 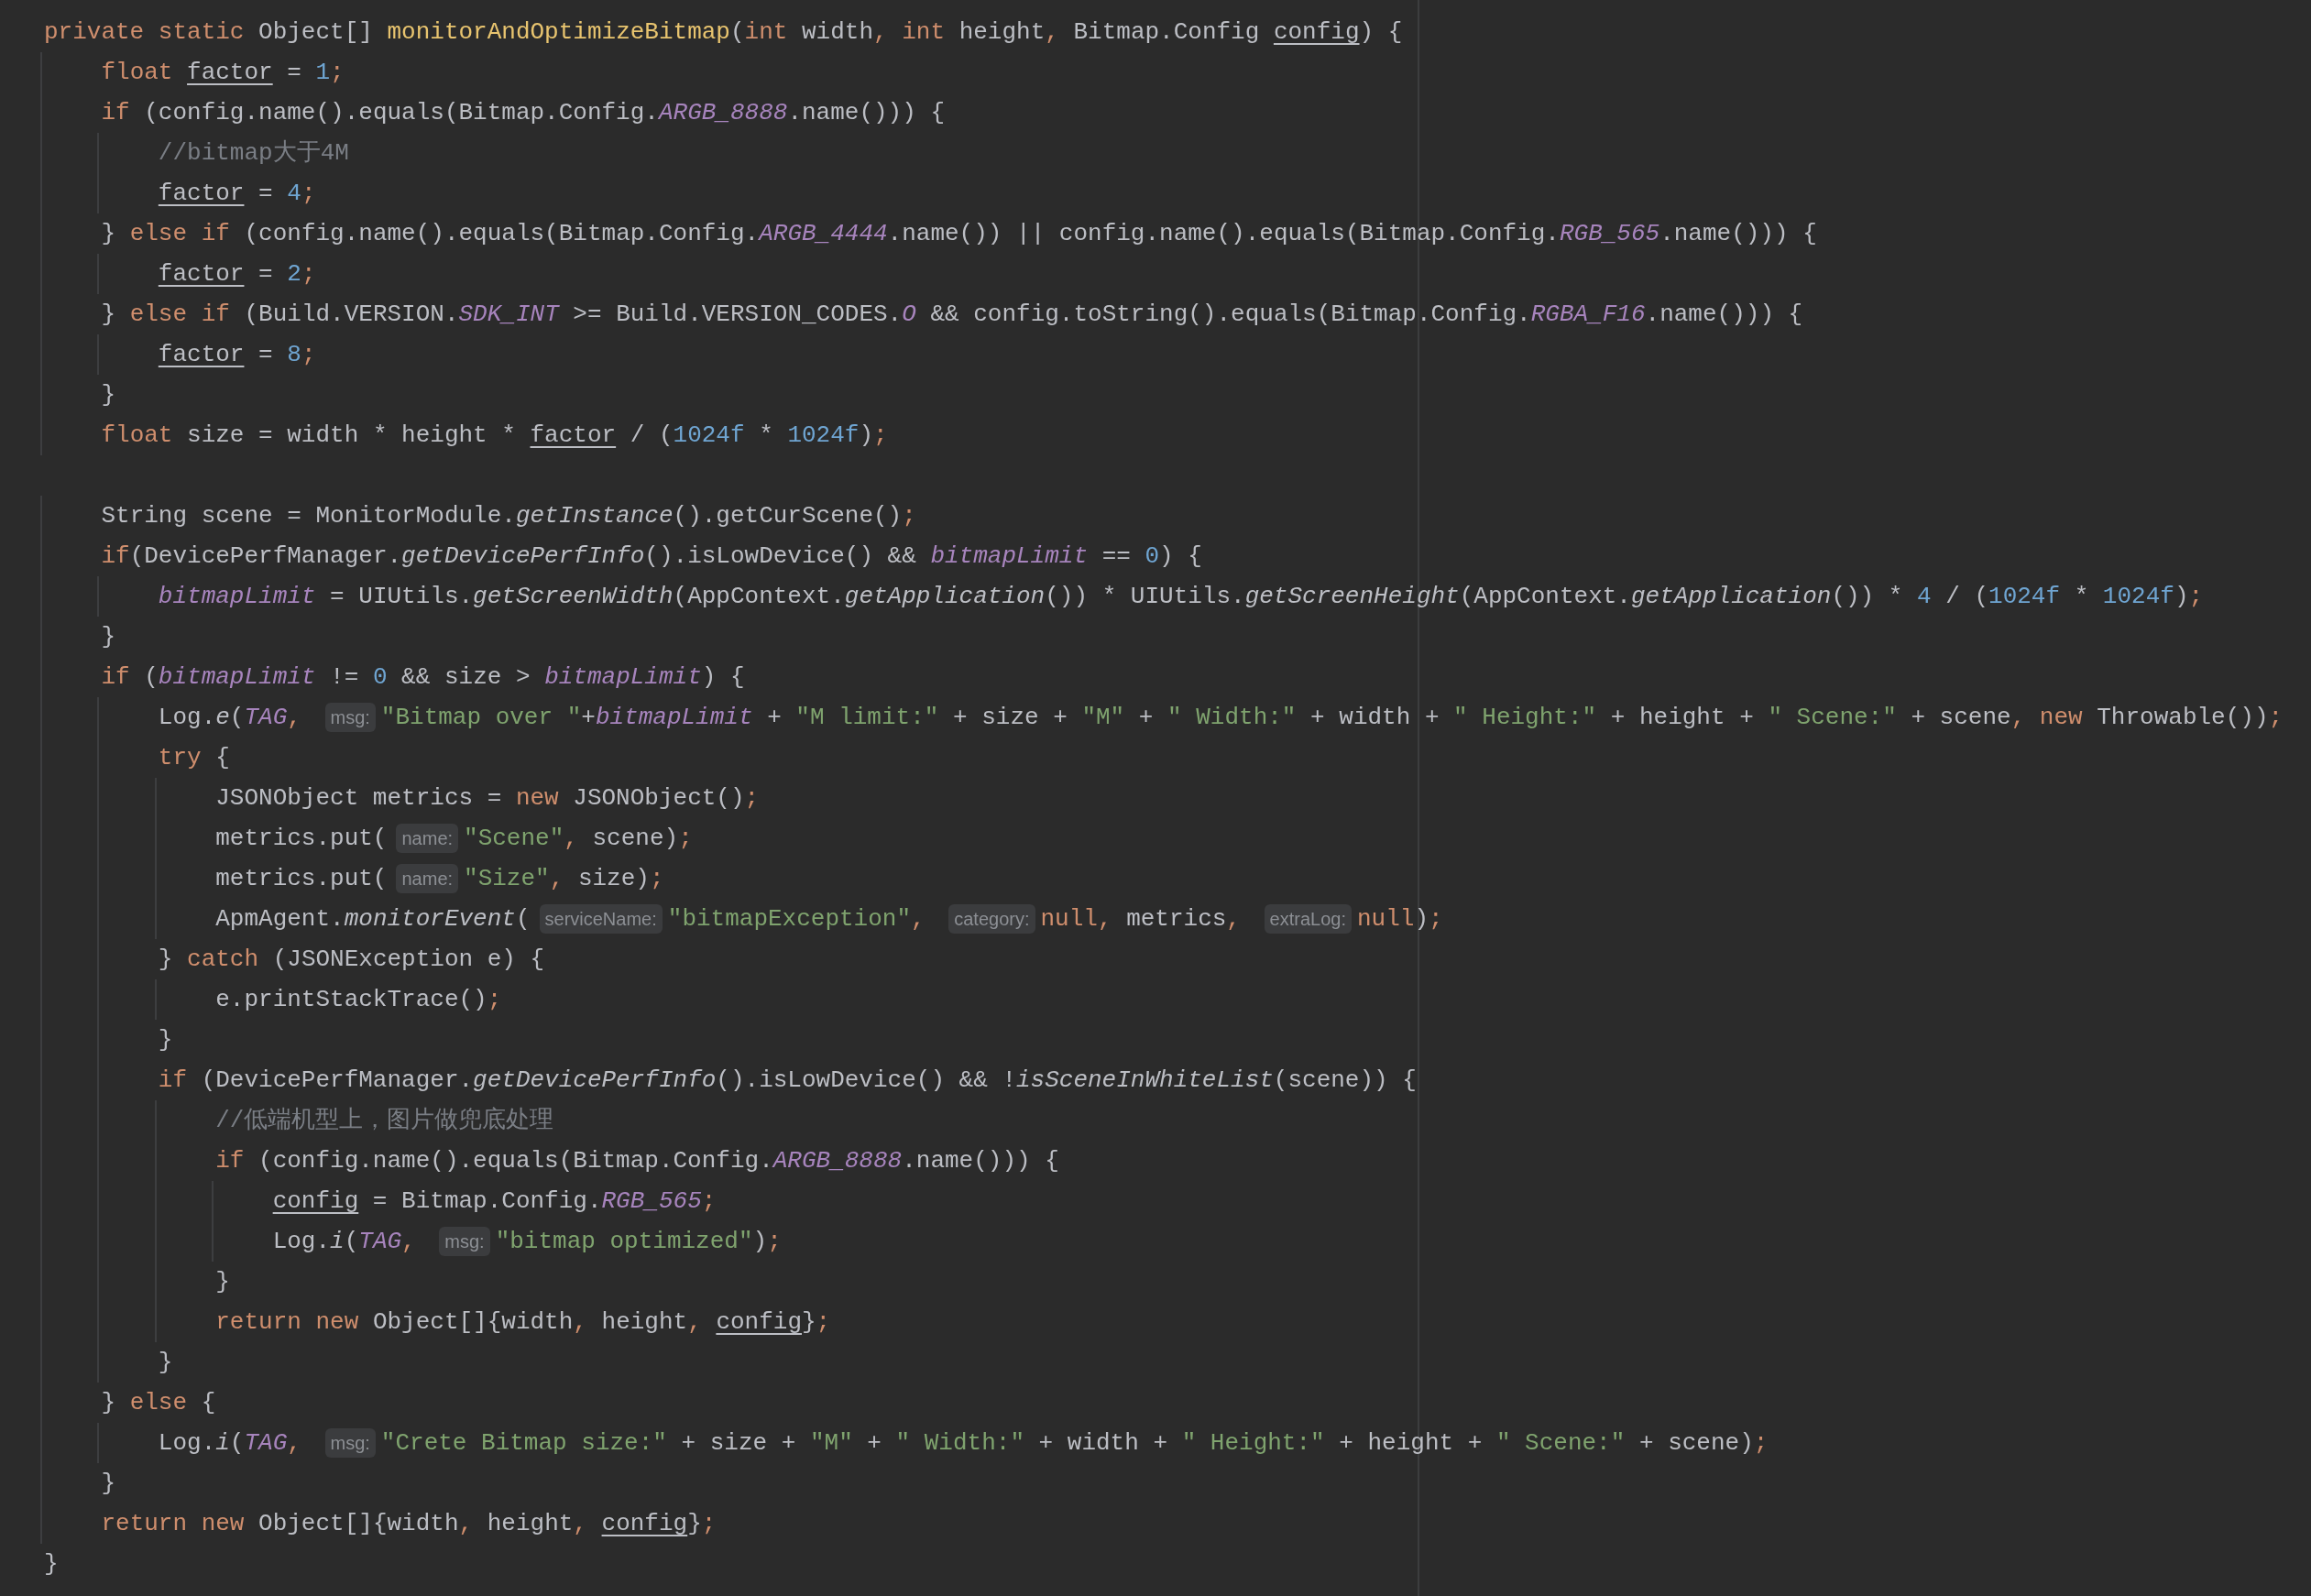 What do you see at coordinates (384, 1121) in the screenshot?
I see `code-comment: //低端机型上，图片做兜底处理` at bounding box center [384, 1121].